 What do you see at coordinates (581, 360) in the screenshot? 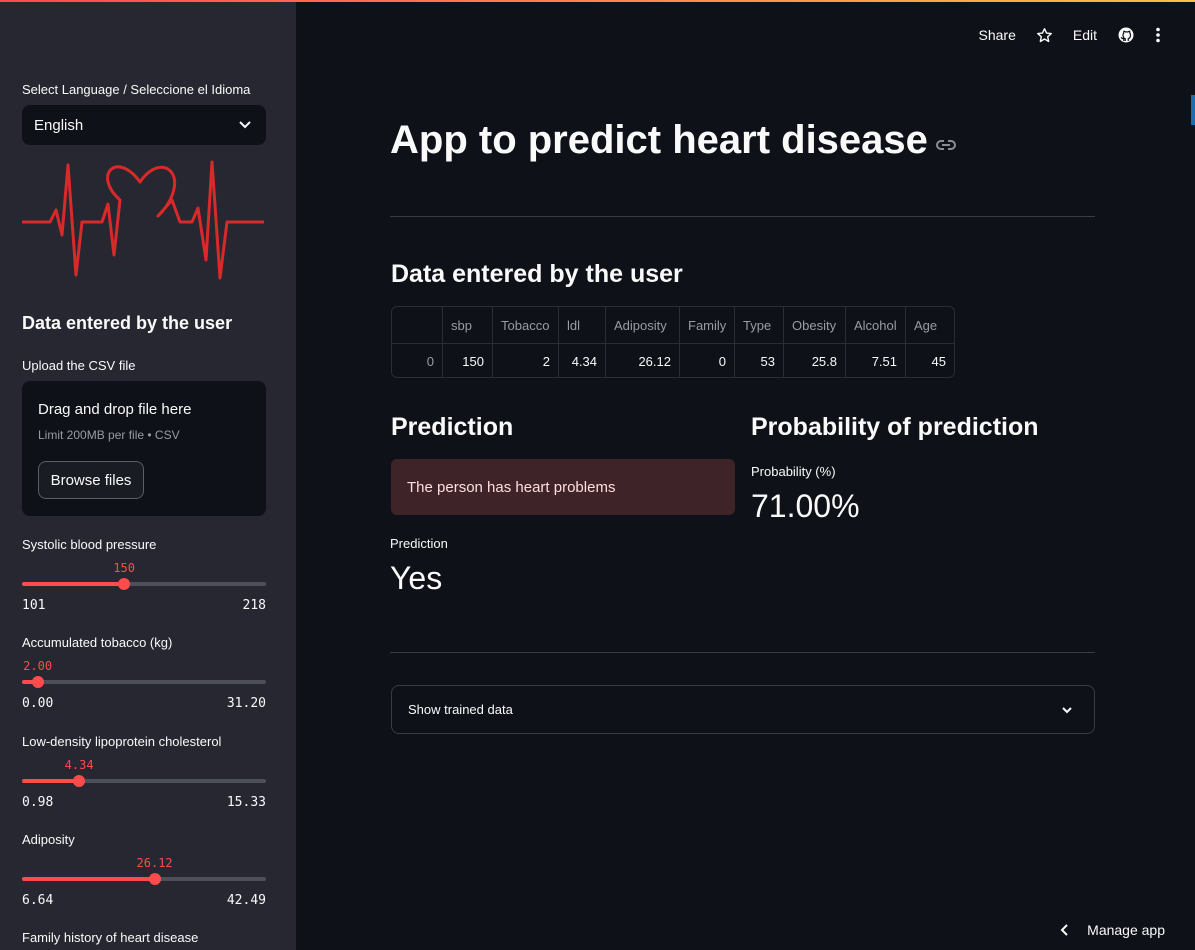
I see `table-cell: 4.34` at bounding box center [581, 360].